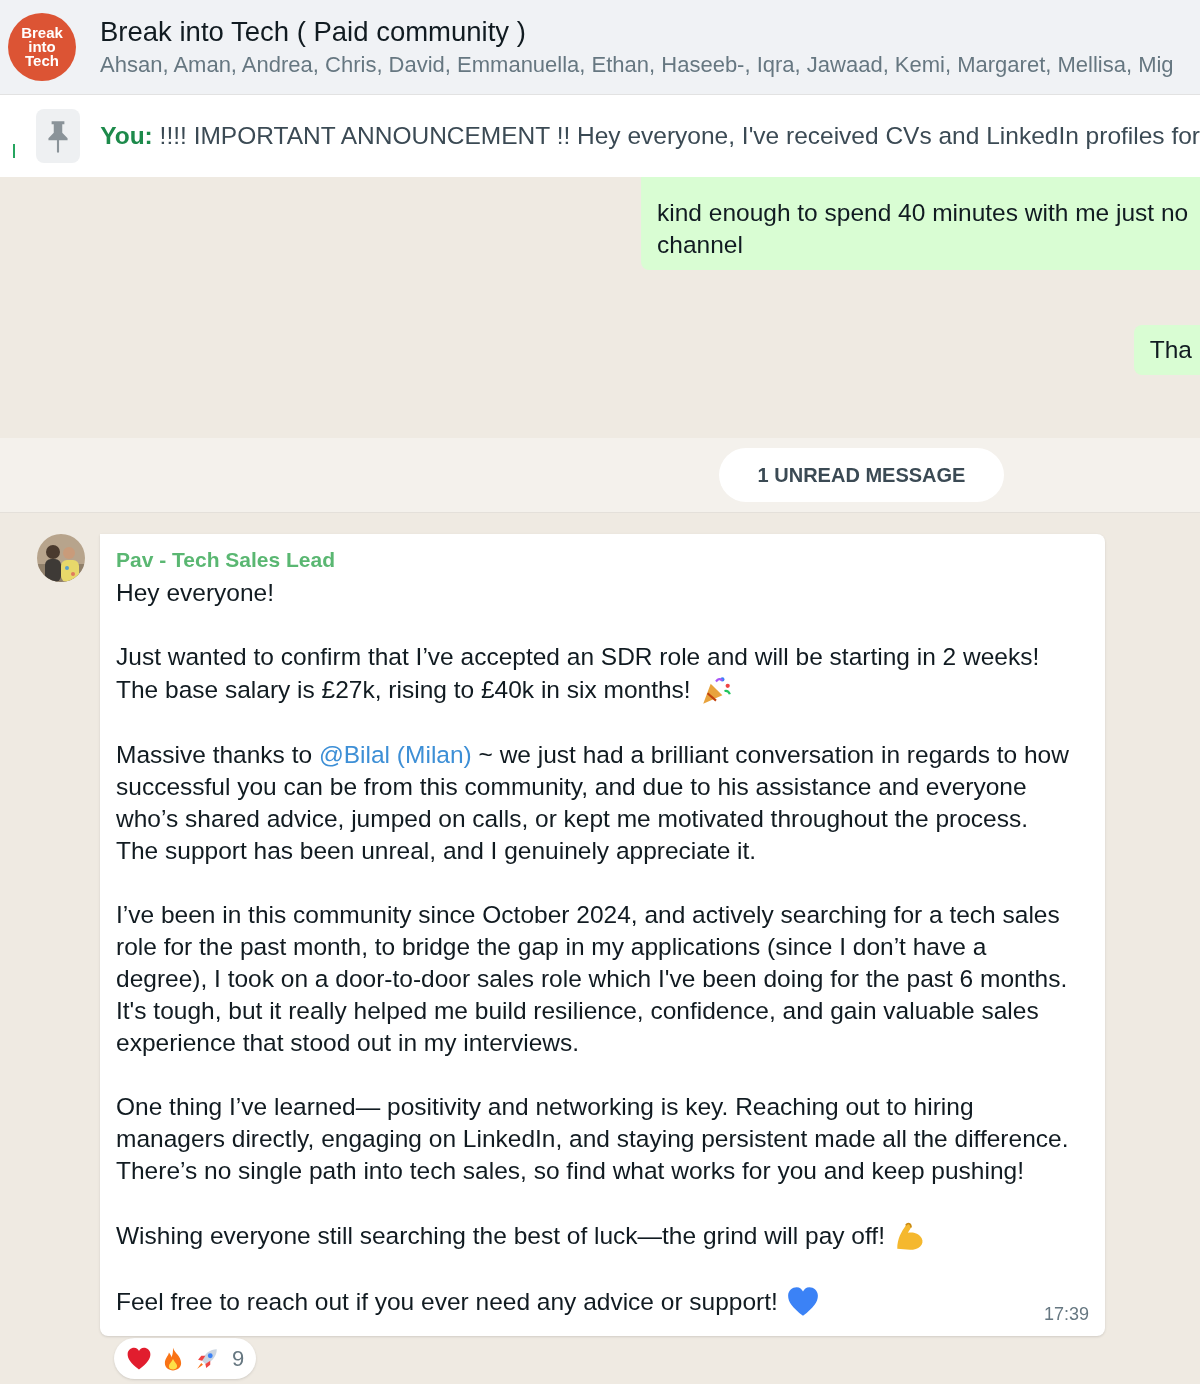  I want to click on message-time: 17:39, so click(1066, 1314).